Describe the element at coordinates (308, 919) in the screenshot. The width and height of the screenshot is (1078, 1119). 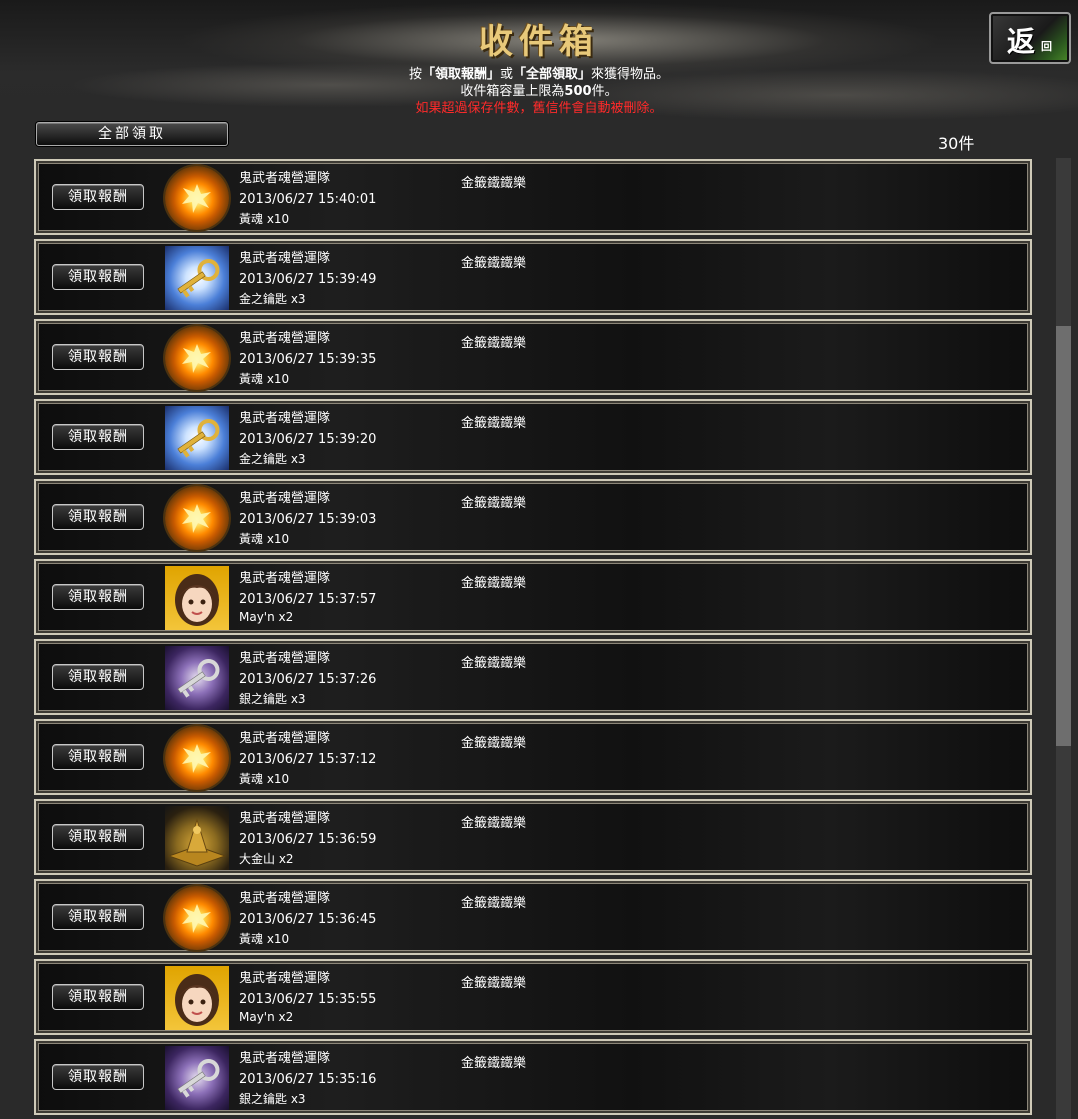
I see `message-date: 2013/06/27 15:36:45` at that location.